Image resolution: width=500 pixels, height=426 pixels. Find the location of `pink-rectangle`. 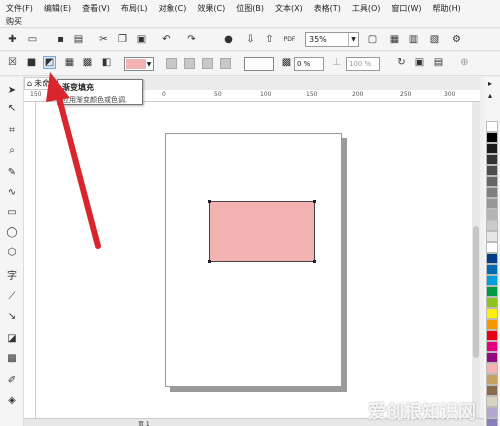

pink-rectangle is located at coordinates (262, 231).